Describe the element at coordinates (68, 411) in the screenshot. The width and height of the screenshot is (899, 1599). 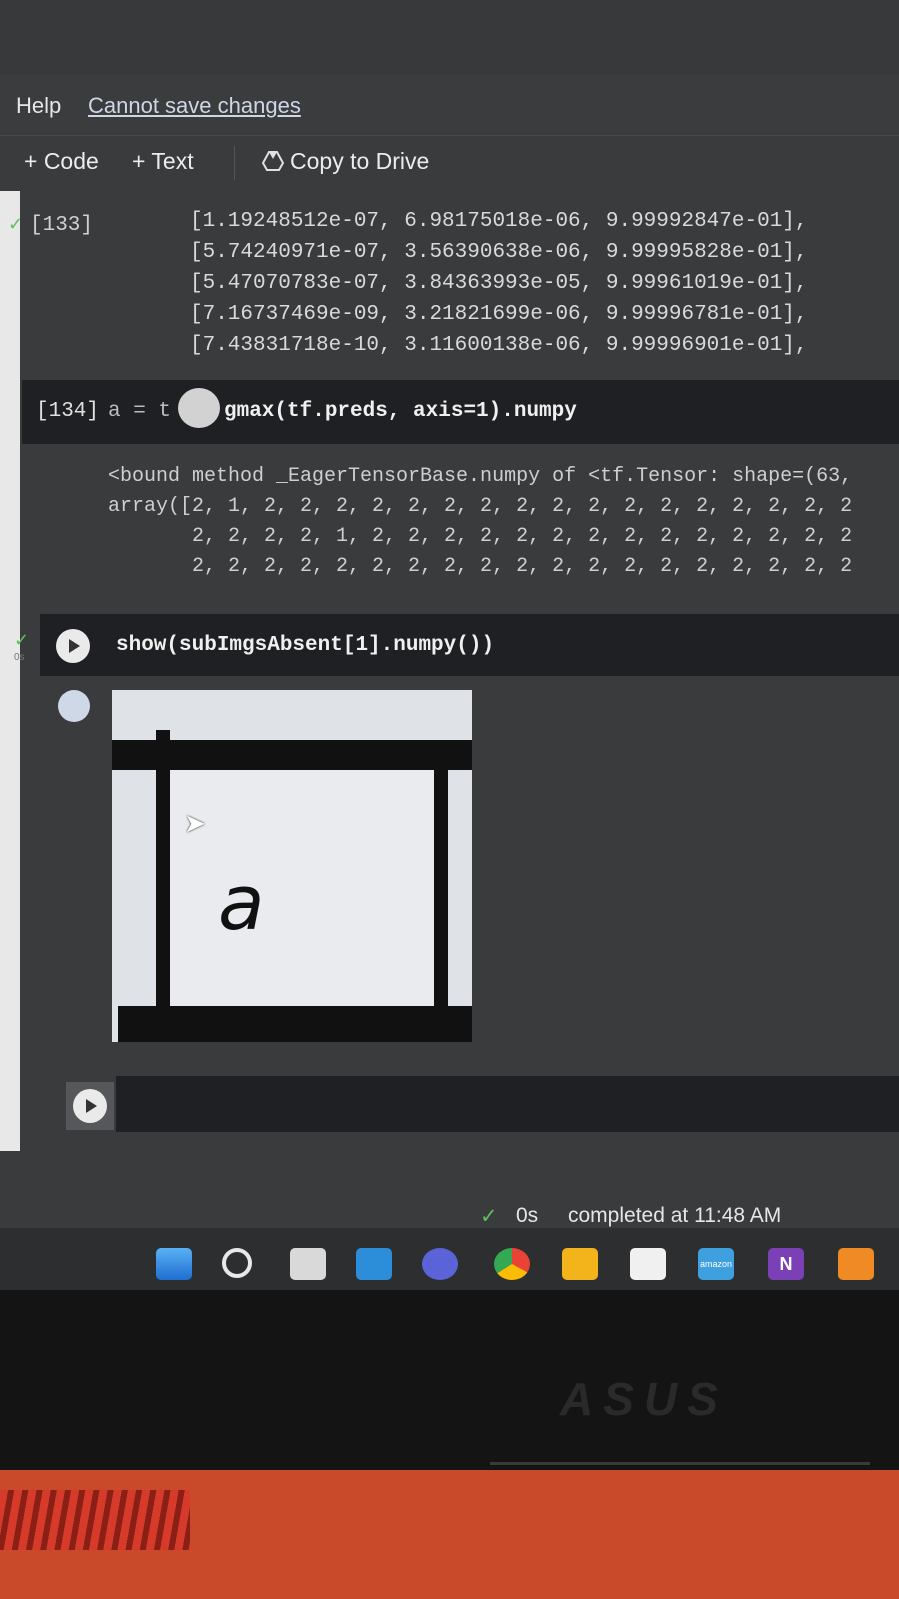
I see `cell-134-prompt: [134]` at that location.